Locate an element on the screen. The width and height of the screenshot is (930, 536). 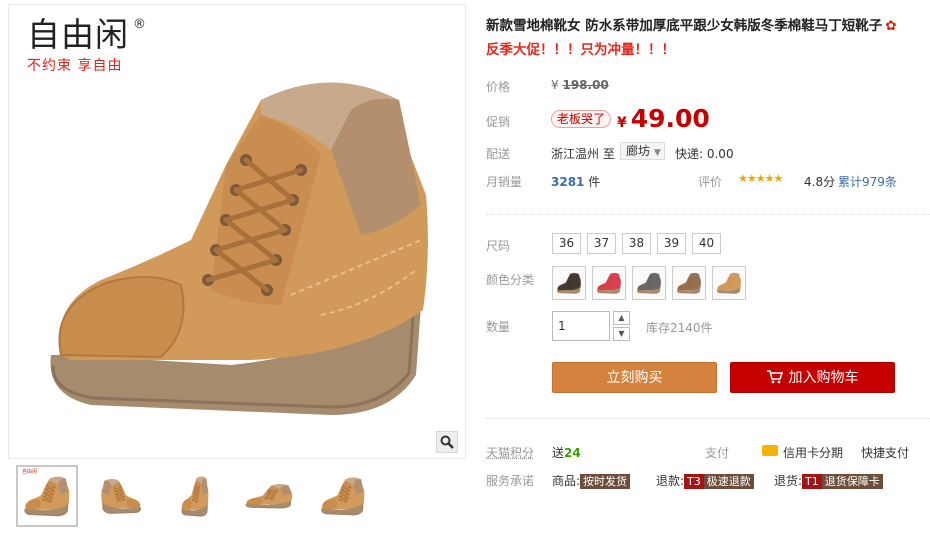
magnifier-icon is located at coordinates (447, 442).